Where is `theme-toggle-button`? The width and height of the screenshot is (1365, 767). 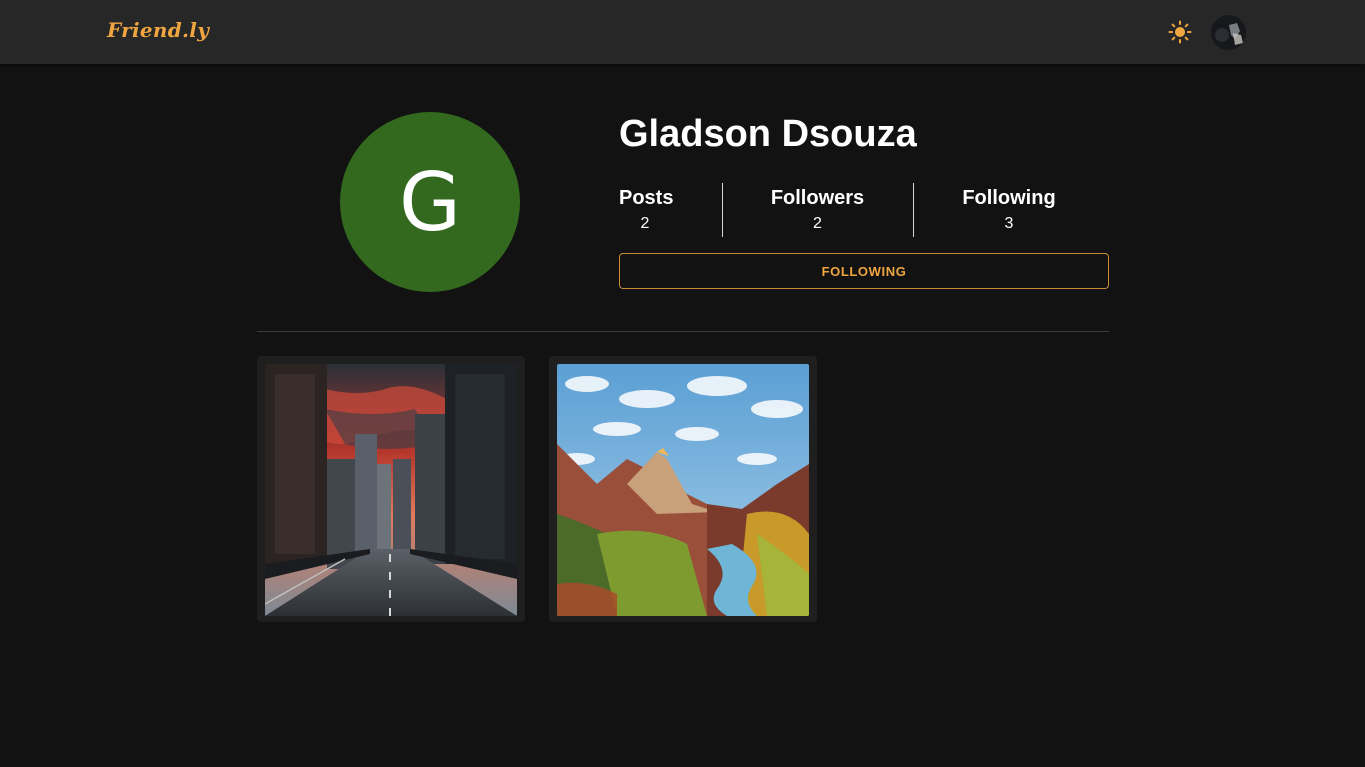 theme-toggle-button is located at coordinates (1180, 32).